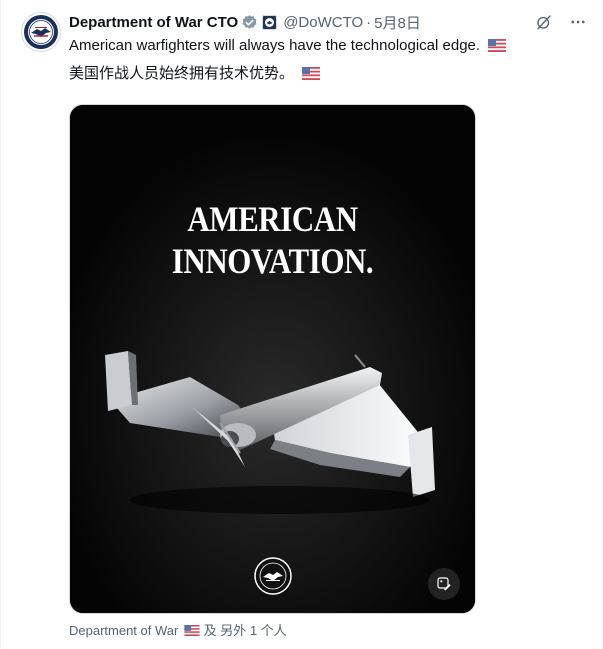 The width and height of the screenshot is (603, 649). What do you see at coordinates (323, 22) in the screenshot?
I see `user-handle: @DoWCTO` at bounding box center [323, 22].